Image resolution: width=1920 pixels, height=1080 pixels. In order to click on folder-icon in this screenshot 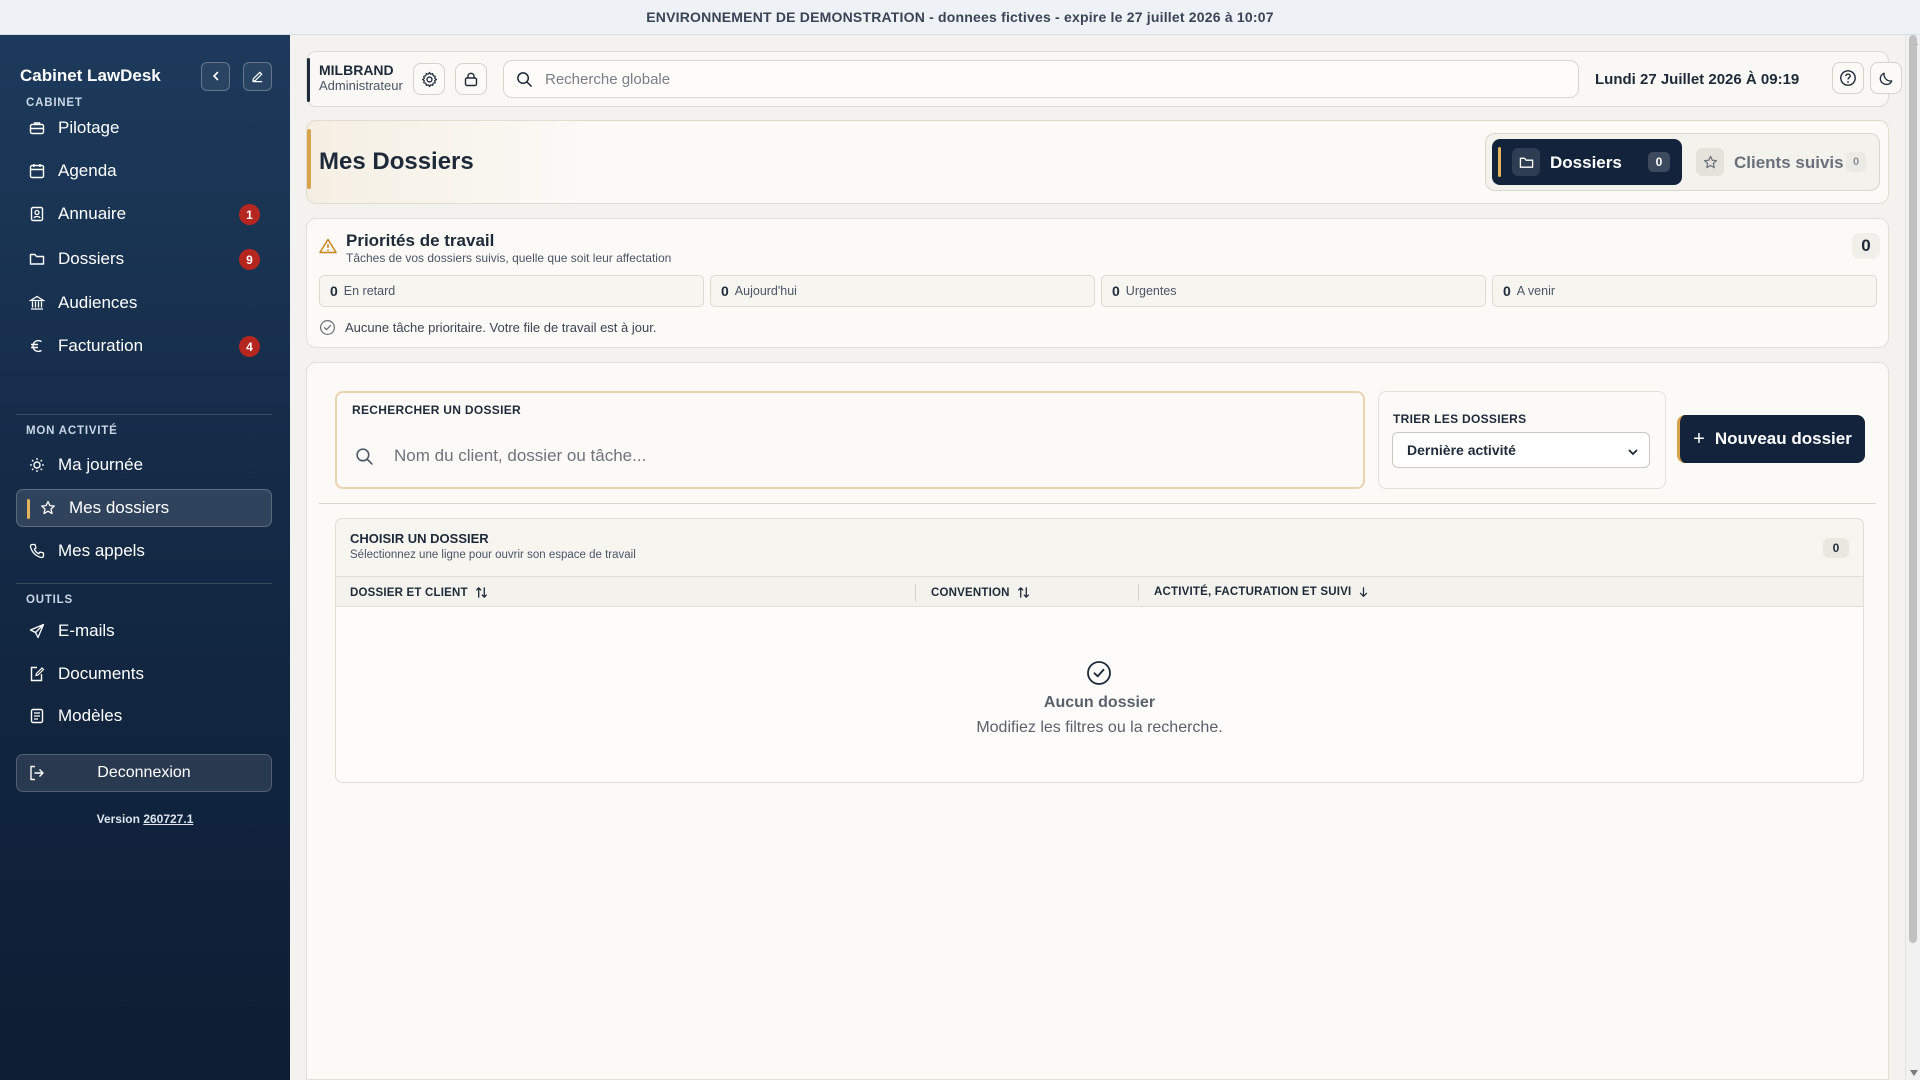, I will do `click(1526, 162)`.